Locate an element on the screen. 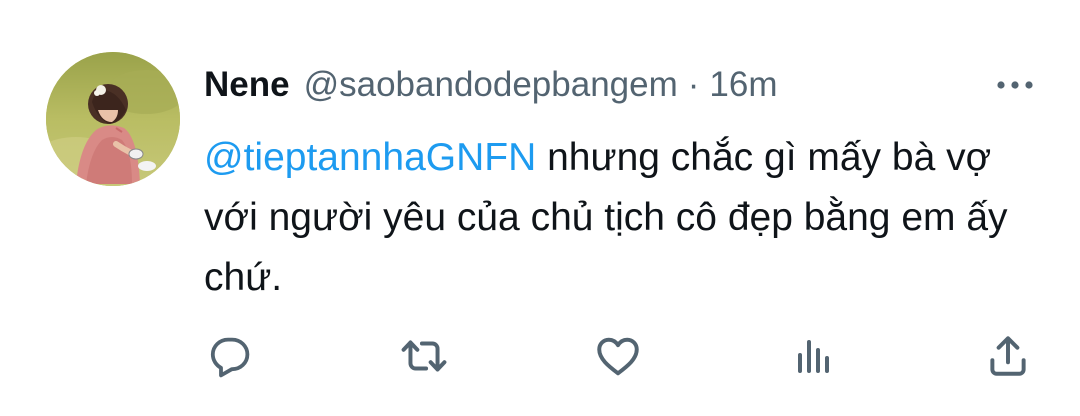 The height and width of the screenshot is (416, 1080). mention-link: @tieptannhaGNFN is located at coordinates (370, 157).